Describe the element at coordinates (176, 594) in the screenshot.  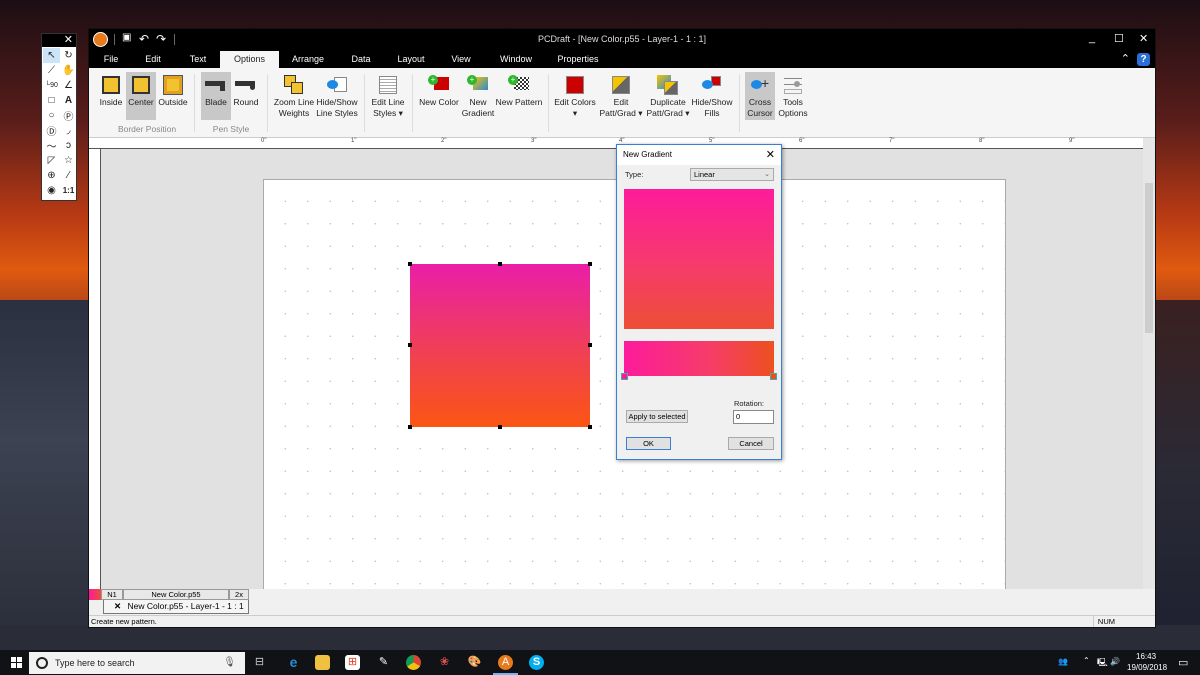
I see `file-name-tab: New Color.p55` at that location.